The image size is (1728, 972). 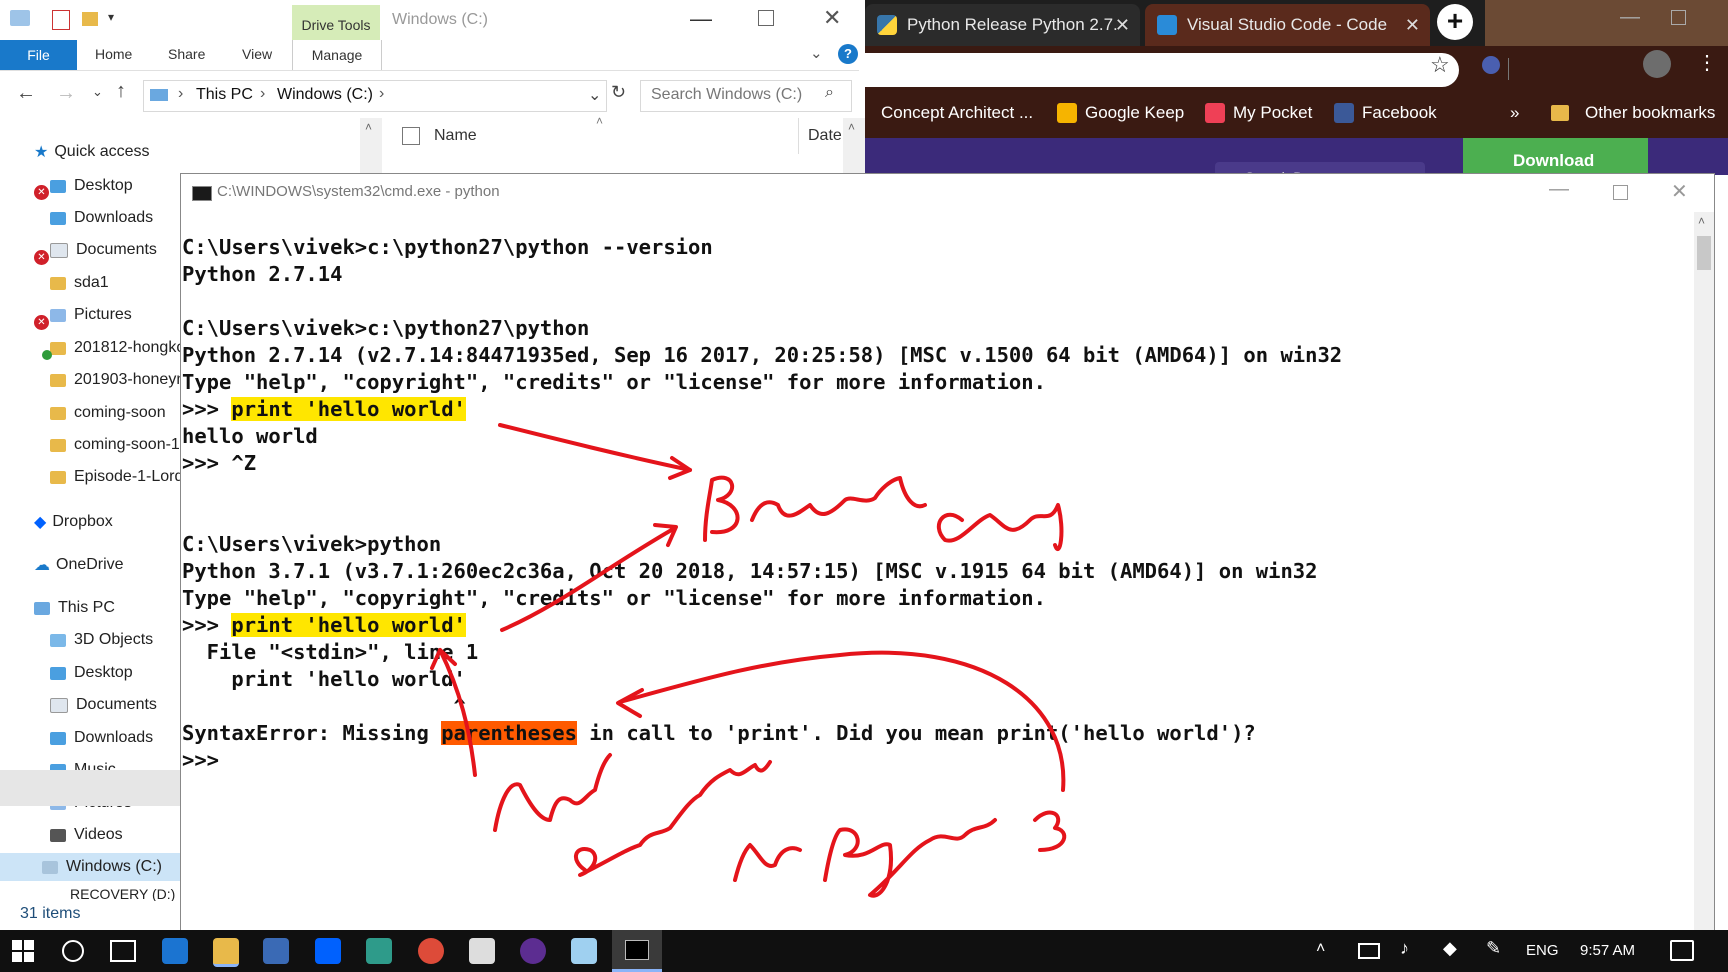 What do you see at coordinates (276, 951) in the screenshot?
I see `store-icon` at bounding box center [276, 951].